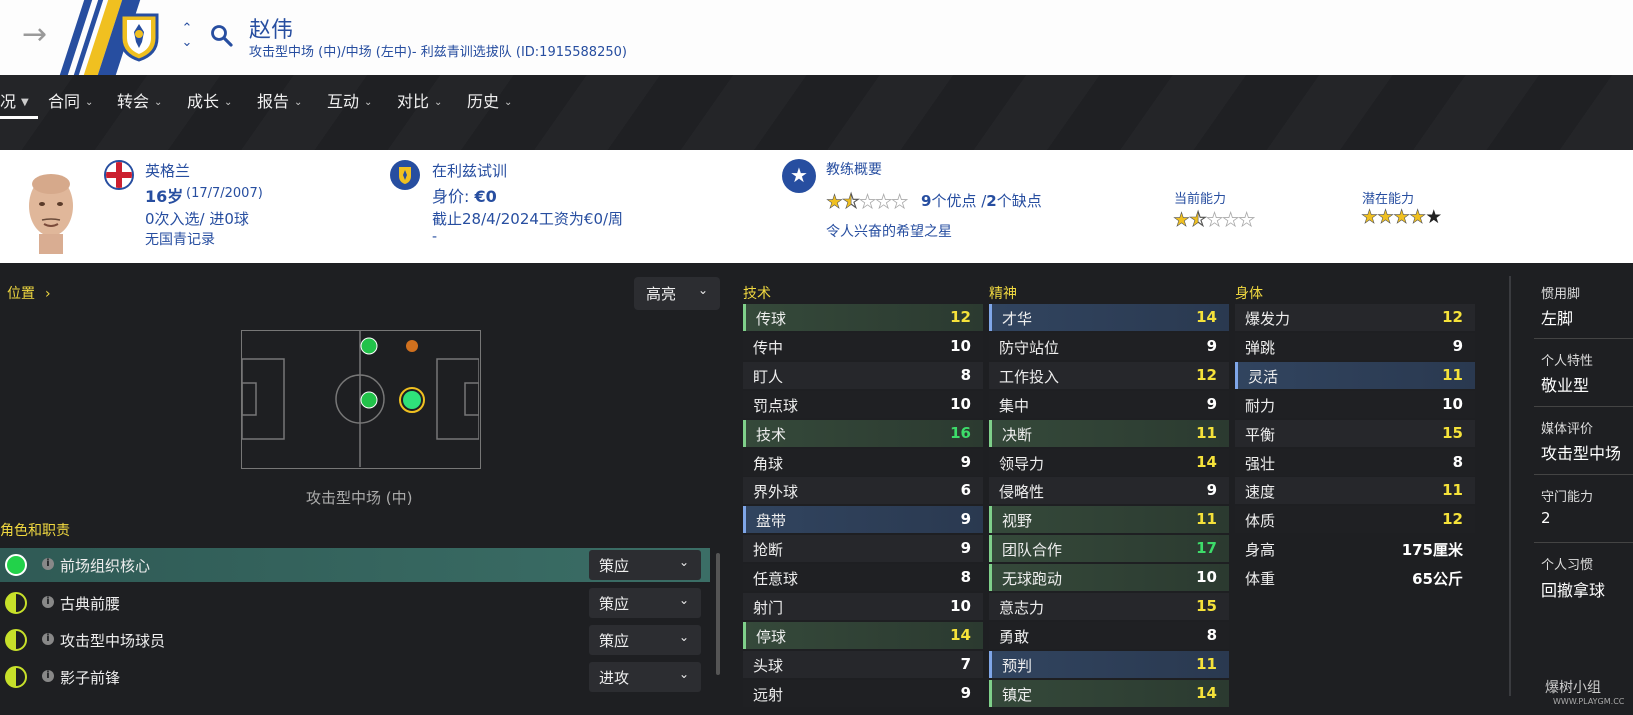  I want to click on tab-overview: 况 ▼, so click(14, 100).